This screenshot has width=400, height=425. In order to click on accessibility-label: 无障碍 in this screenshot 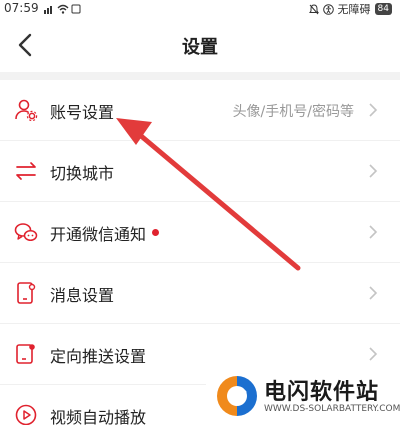, I will do `click(354, 9)`.